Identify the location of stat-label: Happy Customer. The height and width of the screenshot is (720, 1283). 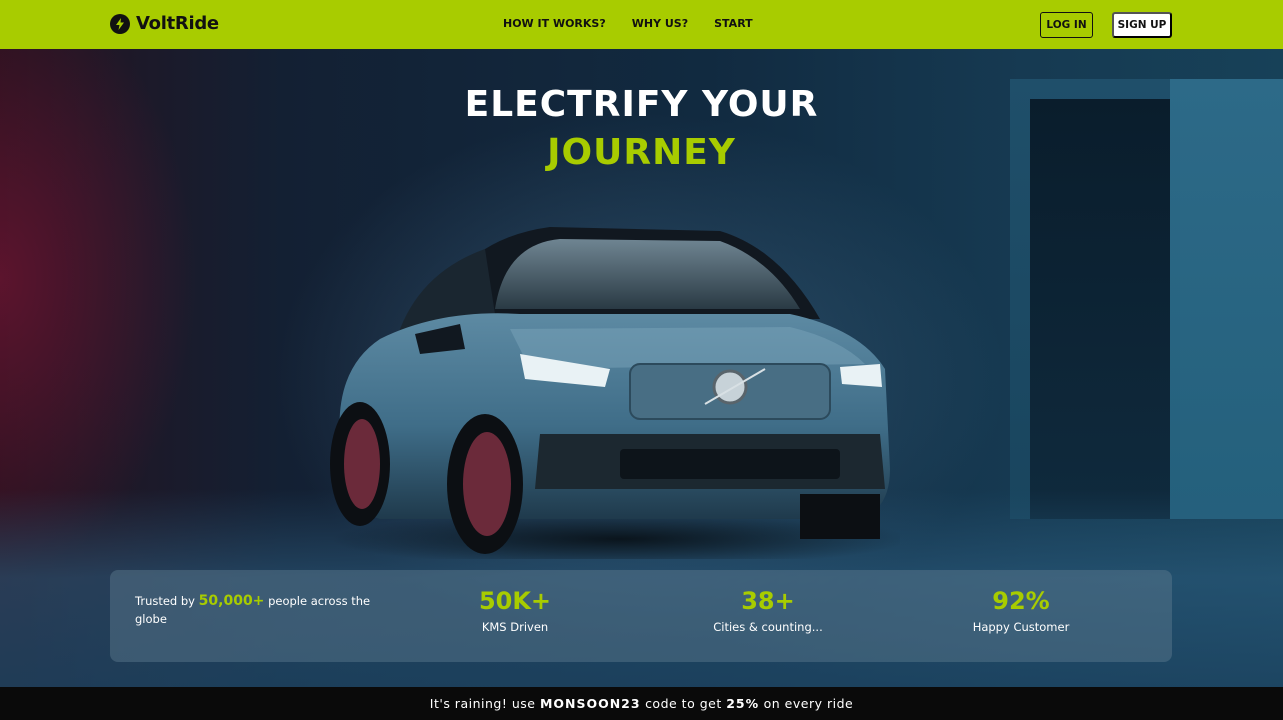
(1021, 627).